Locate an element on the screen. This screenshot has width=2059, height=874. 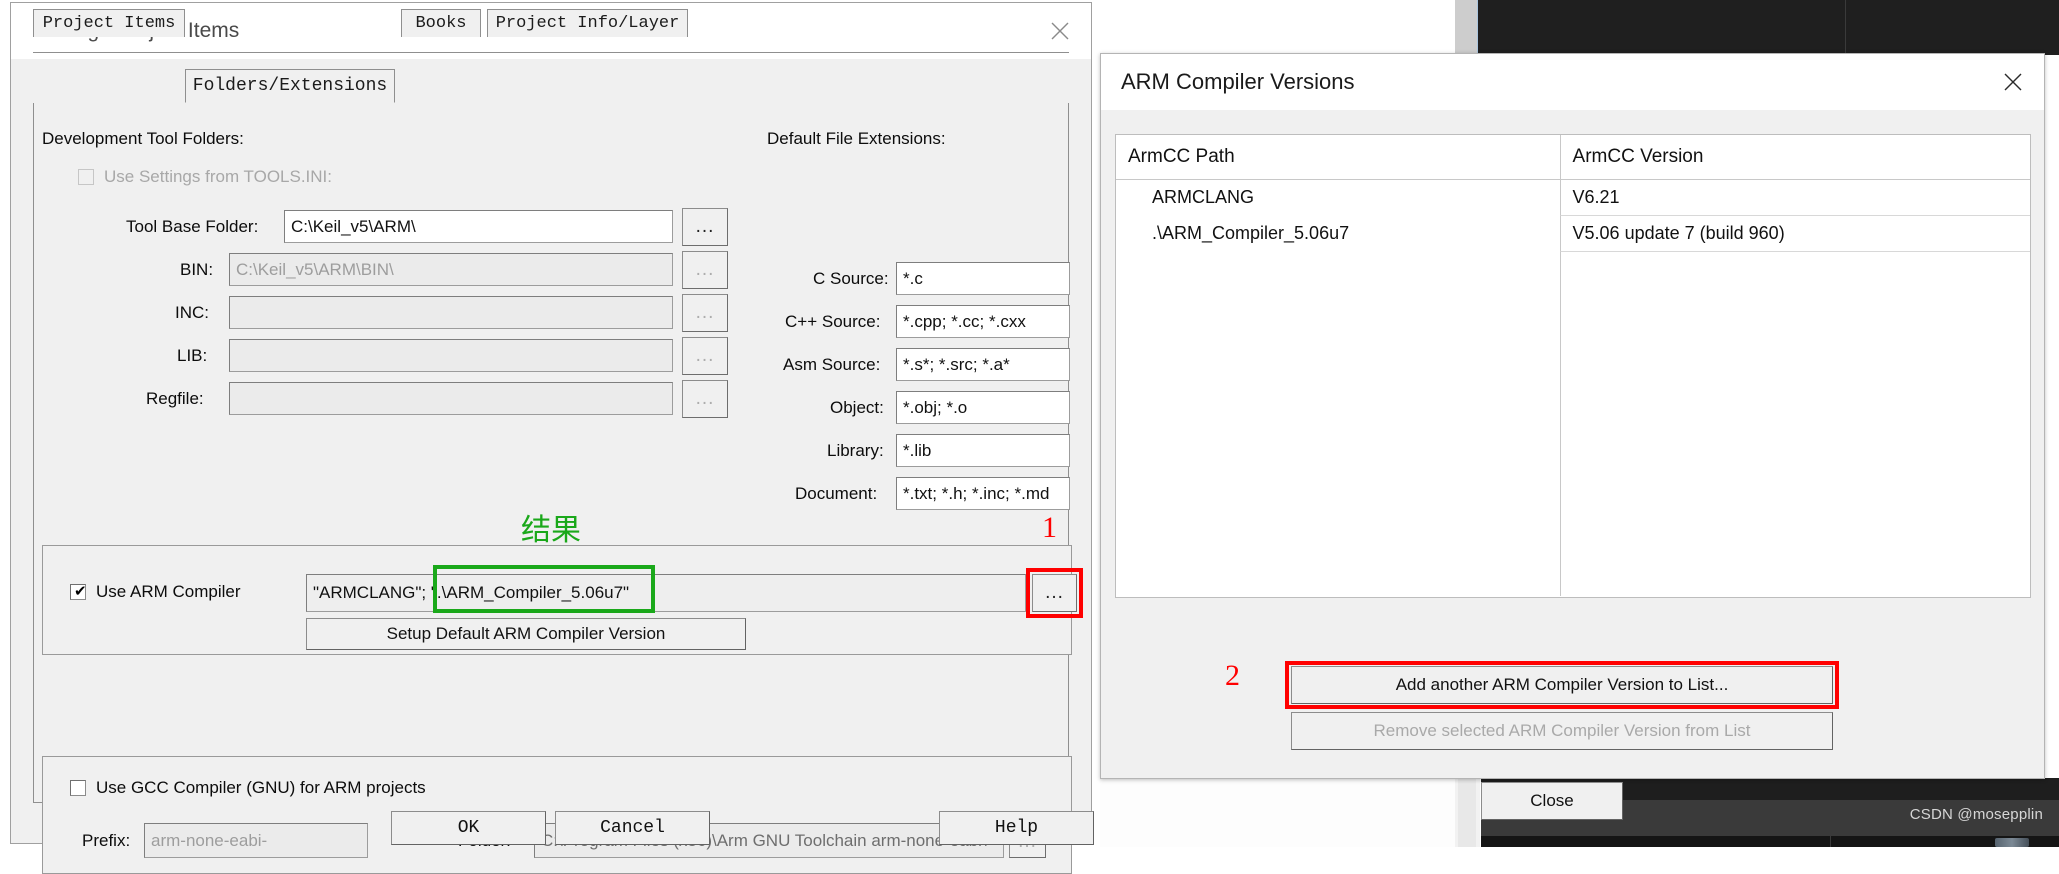
use-arm-compiler-checkbox: ✔ is located at coordinates (78, 591).